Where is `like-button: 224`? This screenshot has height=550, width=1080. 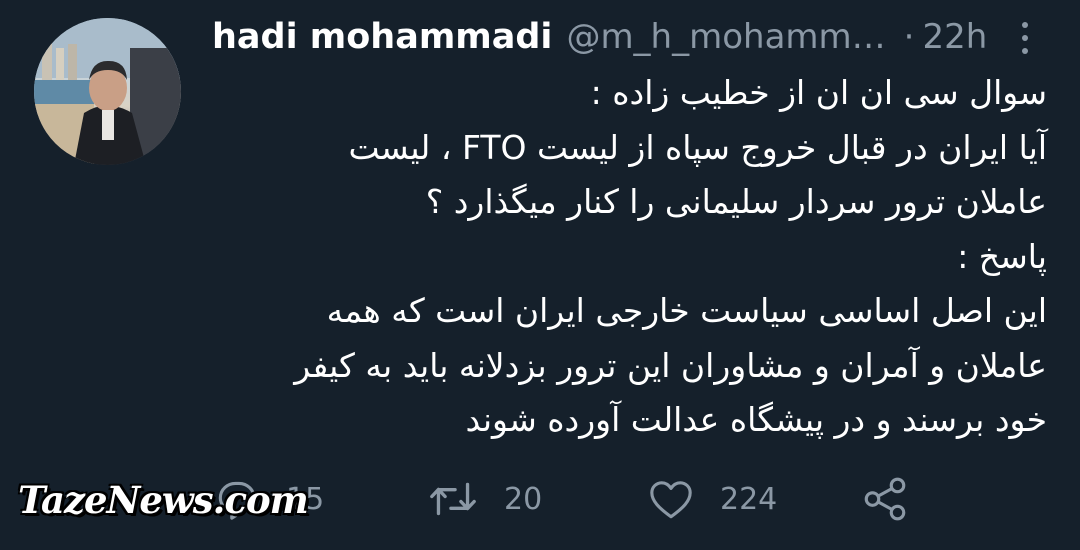 like-button: 224 is located at coordinates (711, 499).